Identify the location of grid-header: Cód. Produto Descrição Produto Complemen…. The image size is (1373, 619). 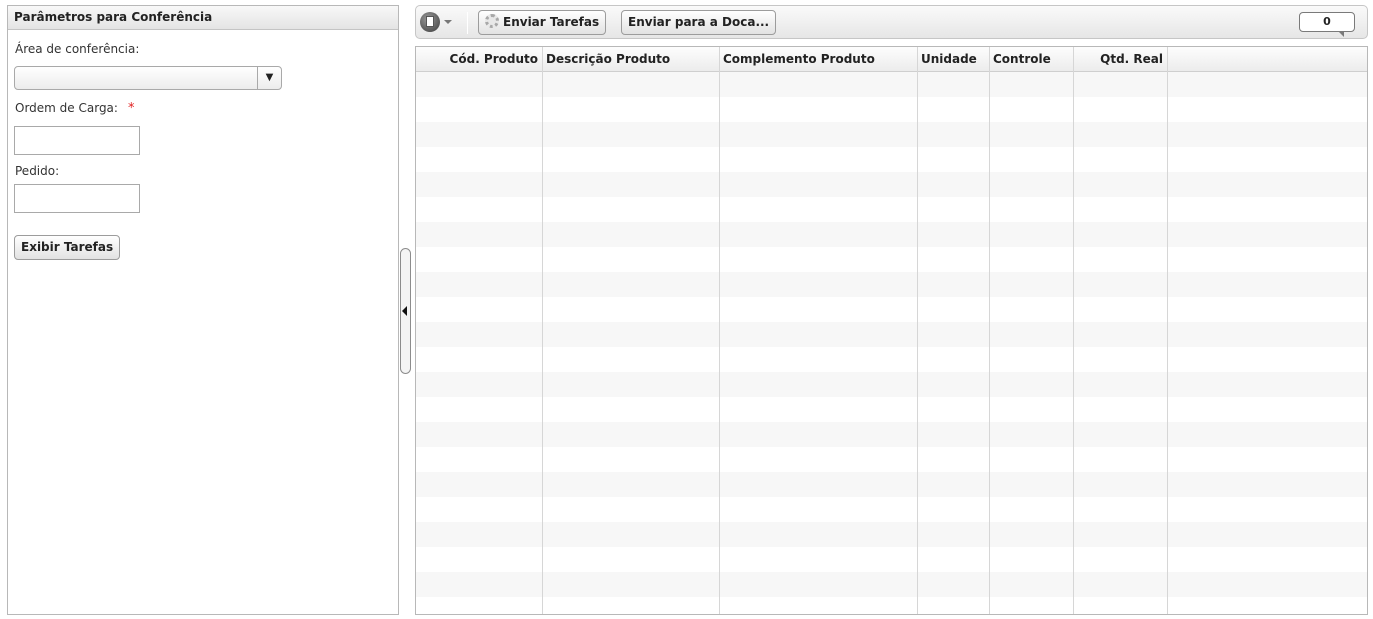
(891, 59).